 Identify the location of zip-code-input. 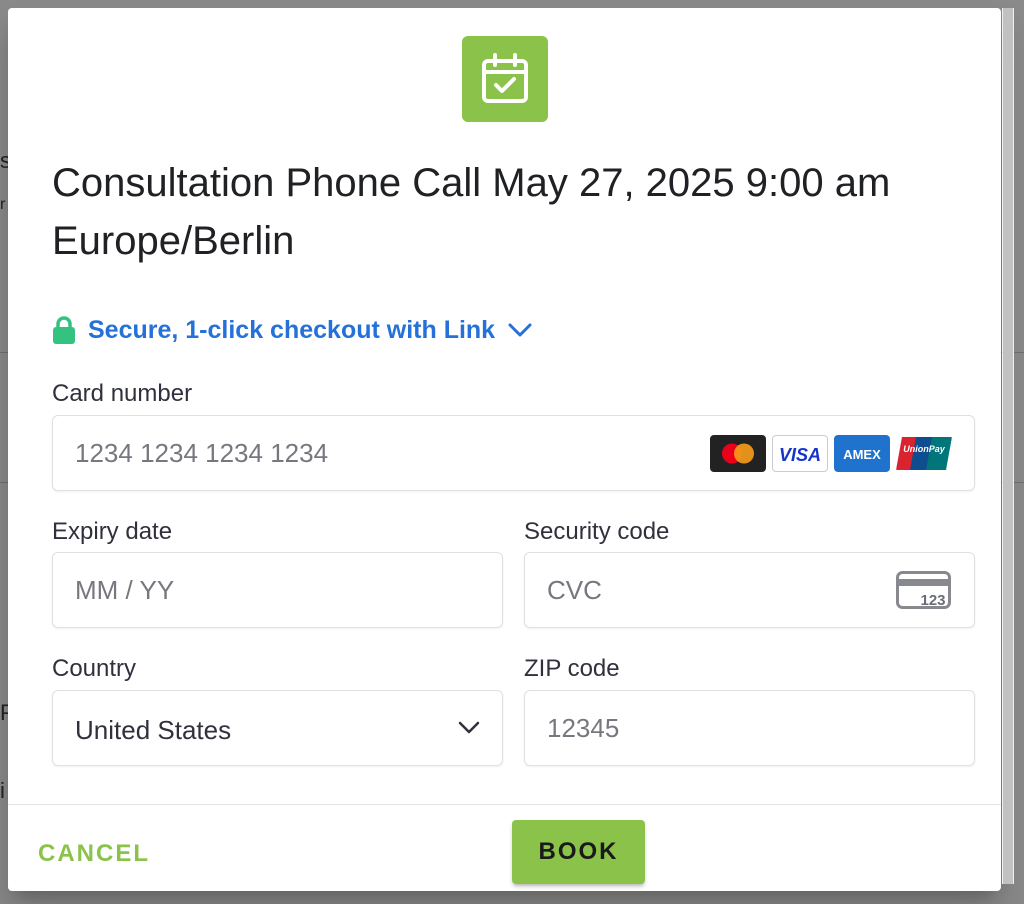
(715, 728).